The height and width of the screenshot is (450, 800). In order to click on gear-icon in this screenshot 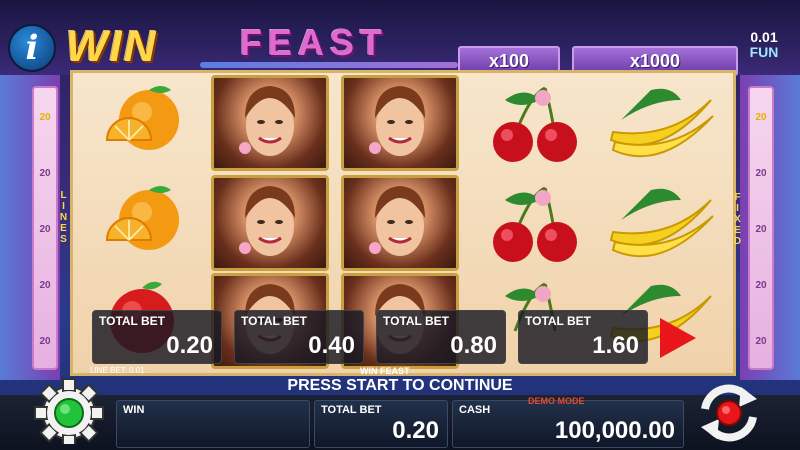, I will do `click(69, 413)`.